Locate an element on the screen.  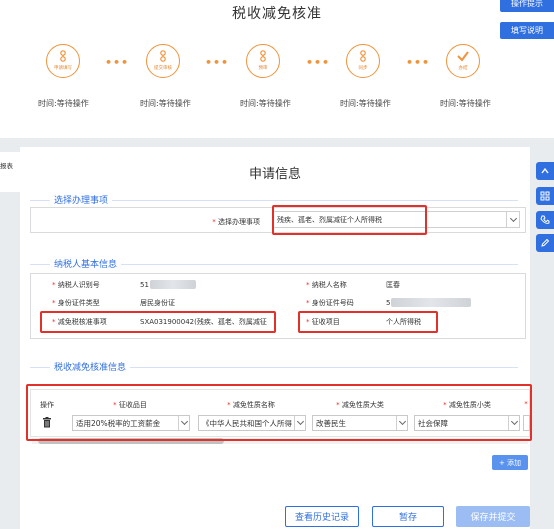
check-icon is located at coordinates (463, 56).